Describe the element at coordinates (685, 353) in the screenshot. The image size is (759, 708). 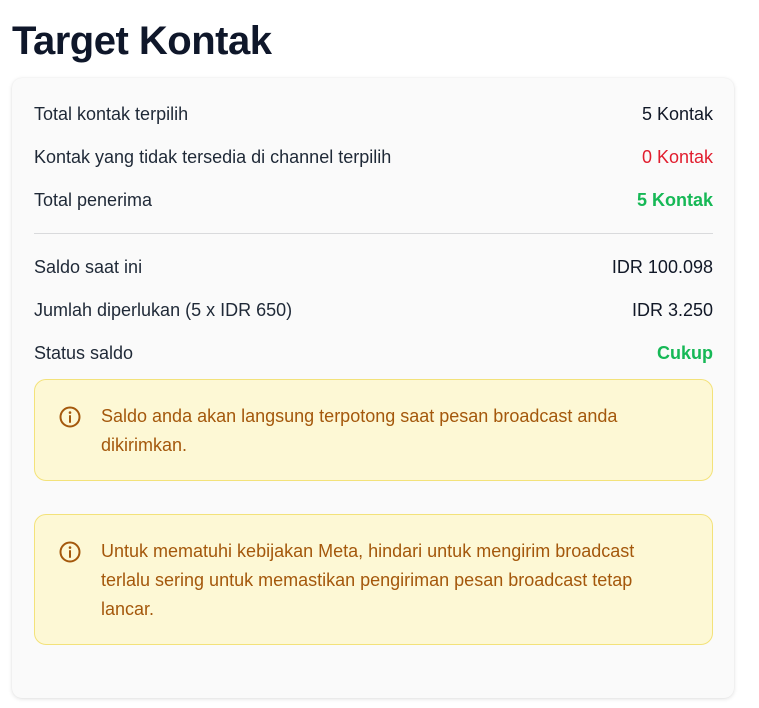
I see `balance-status-badge: Cukup` at that location.